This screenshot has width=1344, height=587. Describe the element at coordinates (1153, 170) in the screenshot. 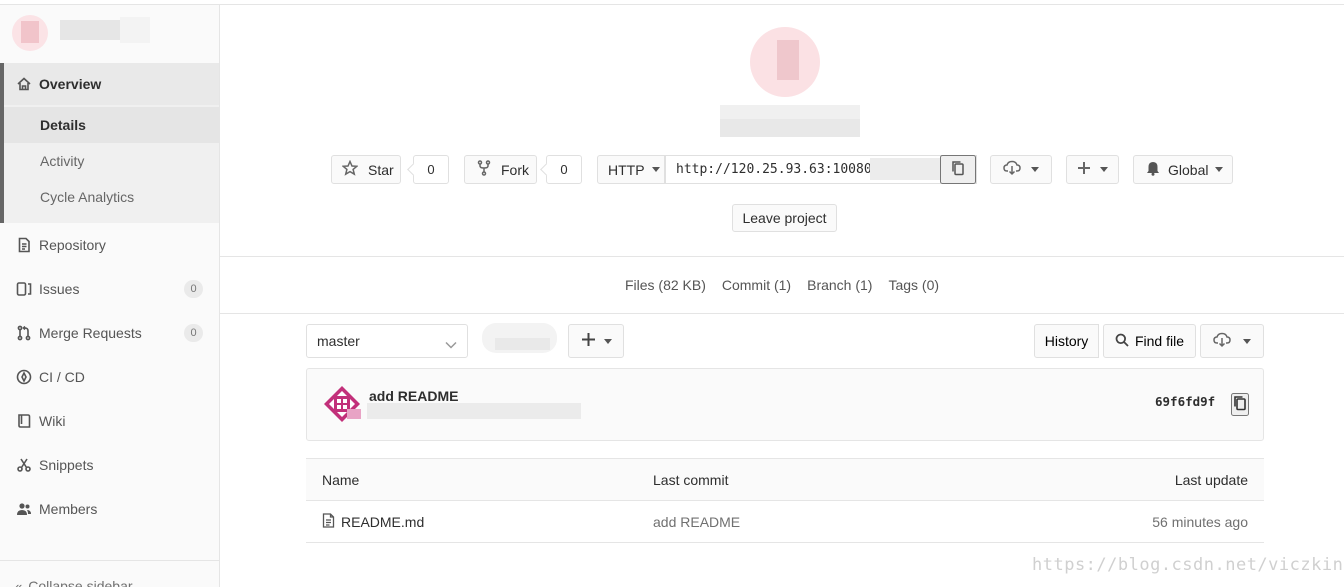

I see `bell-icon` at that location.